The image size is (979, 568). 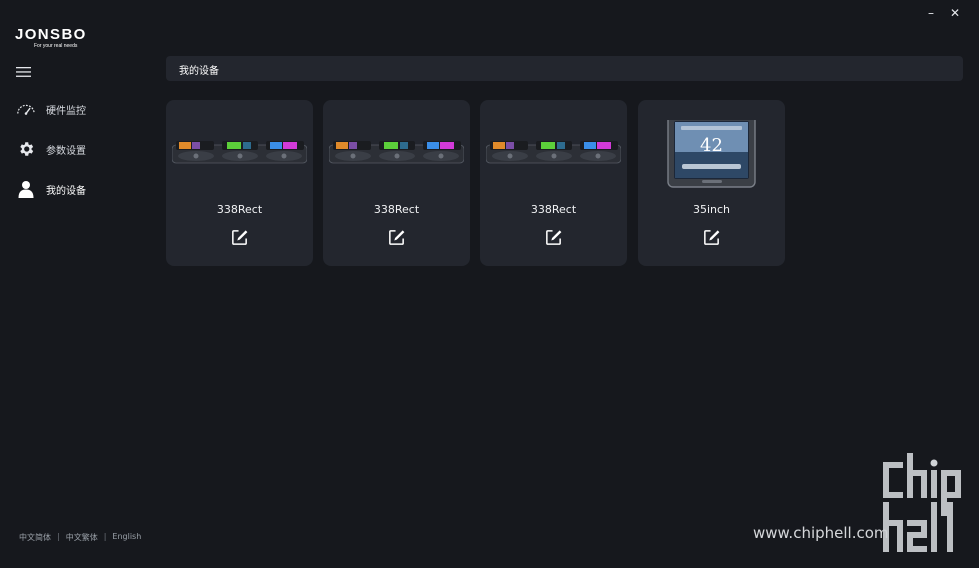 I want to click on sidebar-item-hardware-monitor: 硬件监控, so click(x=76, y=109).